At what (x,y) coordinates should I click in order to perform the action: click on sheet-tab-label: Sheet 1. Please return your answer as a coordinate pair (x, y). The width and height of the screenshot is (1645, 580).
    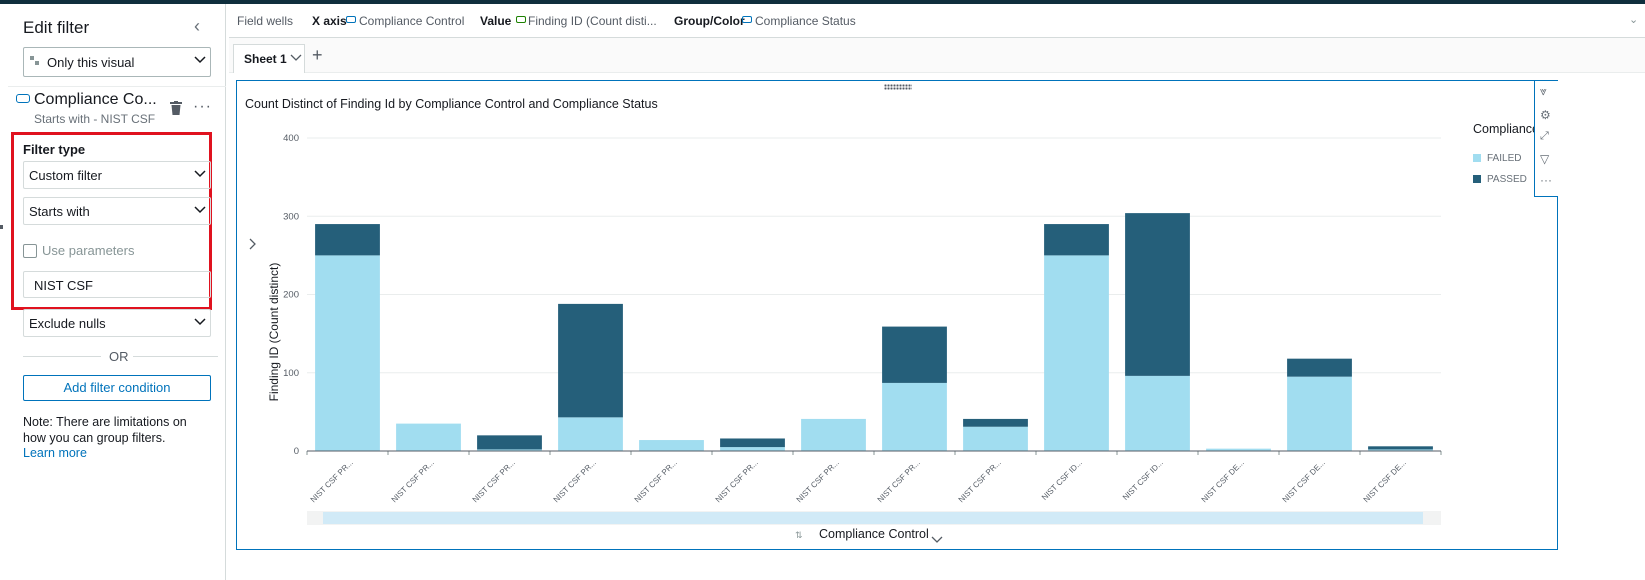
    Looking at the image, I should click on (265, 59).